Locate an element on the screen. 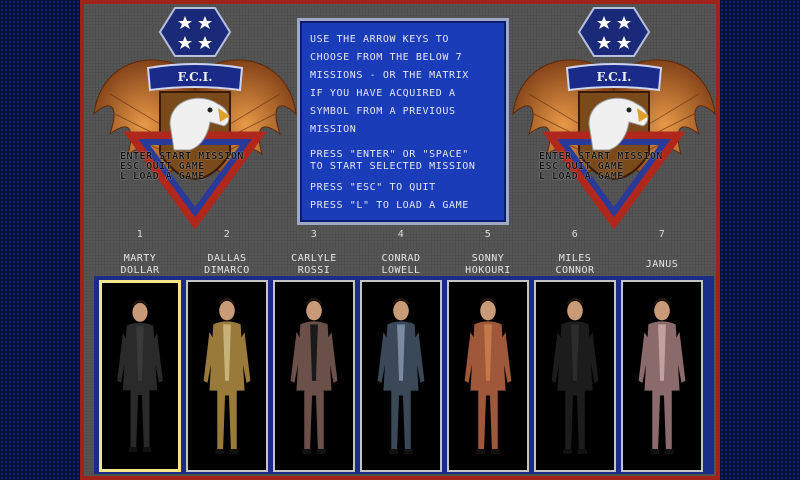 This screenshot has height=480, width=800. agent-name-line: CARLYLE is located at coordinates (314, 258).